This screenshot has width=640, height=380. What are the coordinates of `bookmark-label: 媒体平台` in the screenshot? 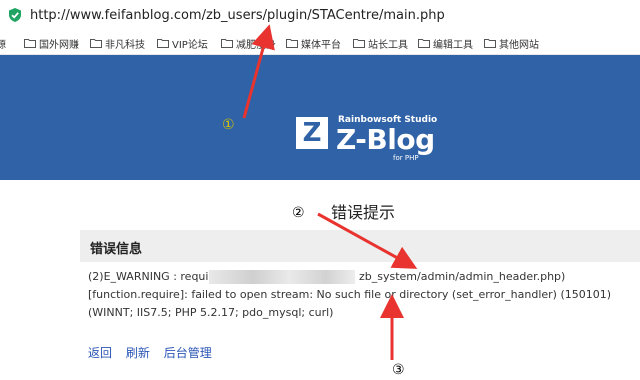 It's located at (321, 45).